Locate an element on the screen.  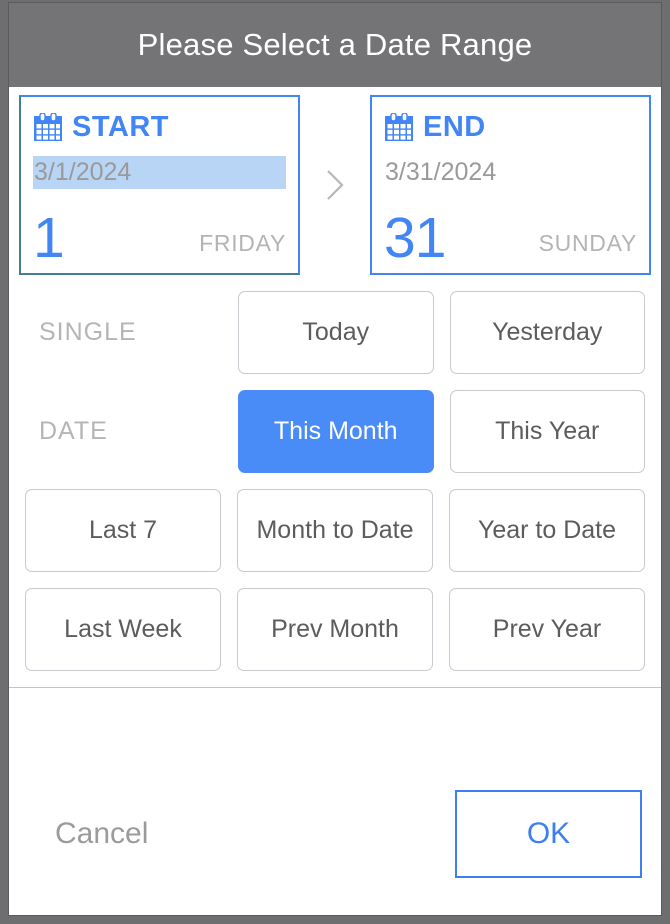
preset-last-week-button: Last Week is located at coordinates (123, 629).